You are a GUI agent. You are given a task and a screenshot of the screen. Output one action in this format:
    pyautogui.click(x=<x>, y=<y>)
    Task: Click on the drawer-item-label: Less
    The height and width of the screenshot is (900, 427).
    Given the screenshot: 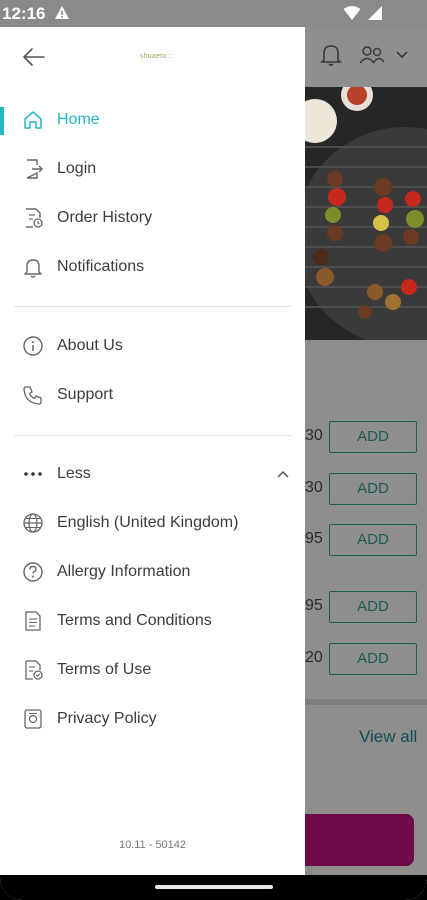 What is the action you would take?
    pyautogui.click(x=74, y=473)
    